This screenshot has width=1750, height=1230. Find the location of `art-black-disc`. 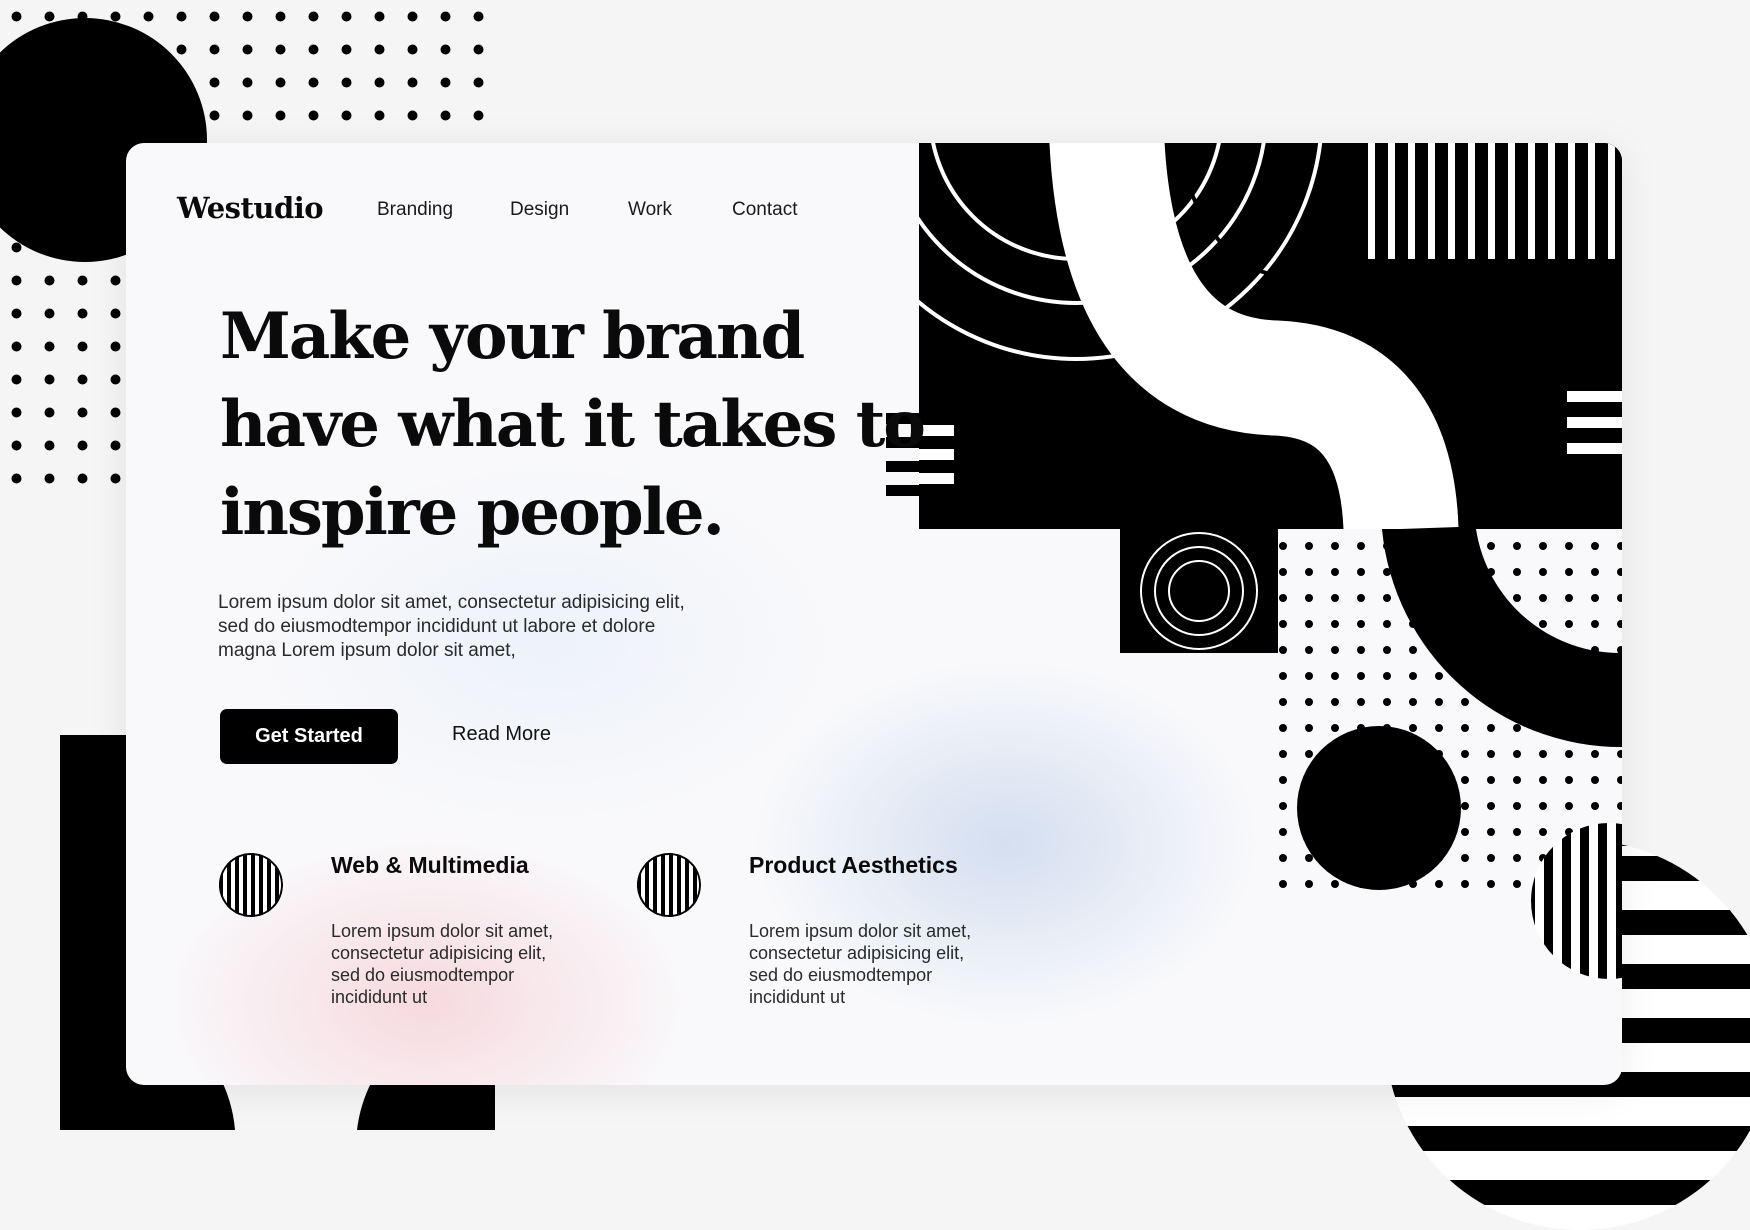

art-black-disc is located at coordinates (1379, 808).